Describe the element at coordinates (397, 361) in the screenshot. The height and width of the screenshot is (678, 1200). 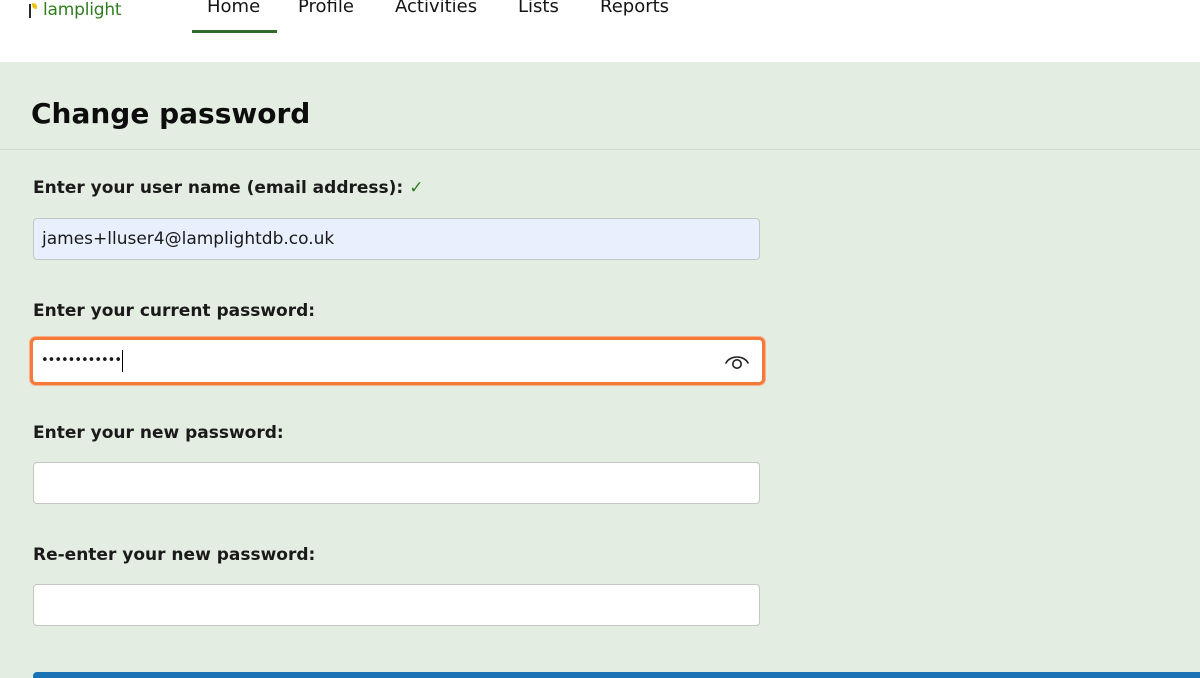
I see `current-password-input: ••••••••••••` at that location.